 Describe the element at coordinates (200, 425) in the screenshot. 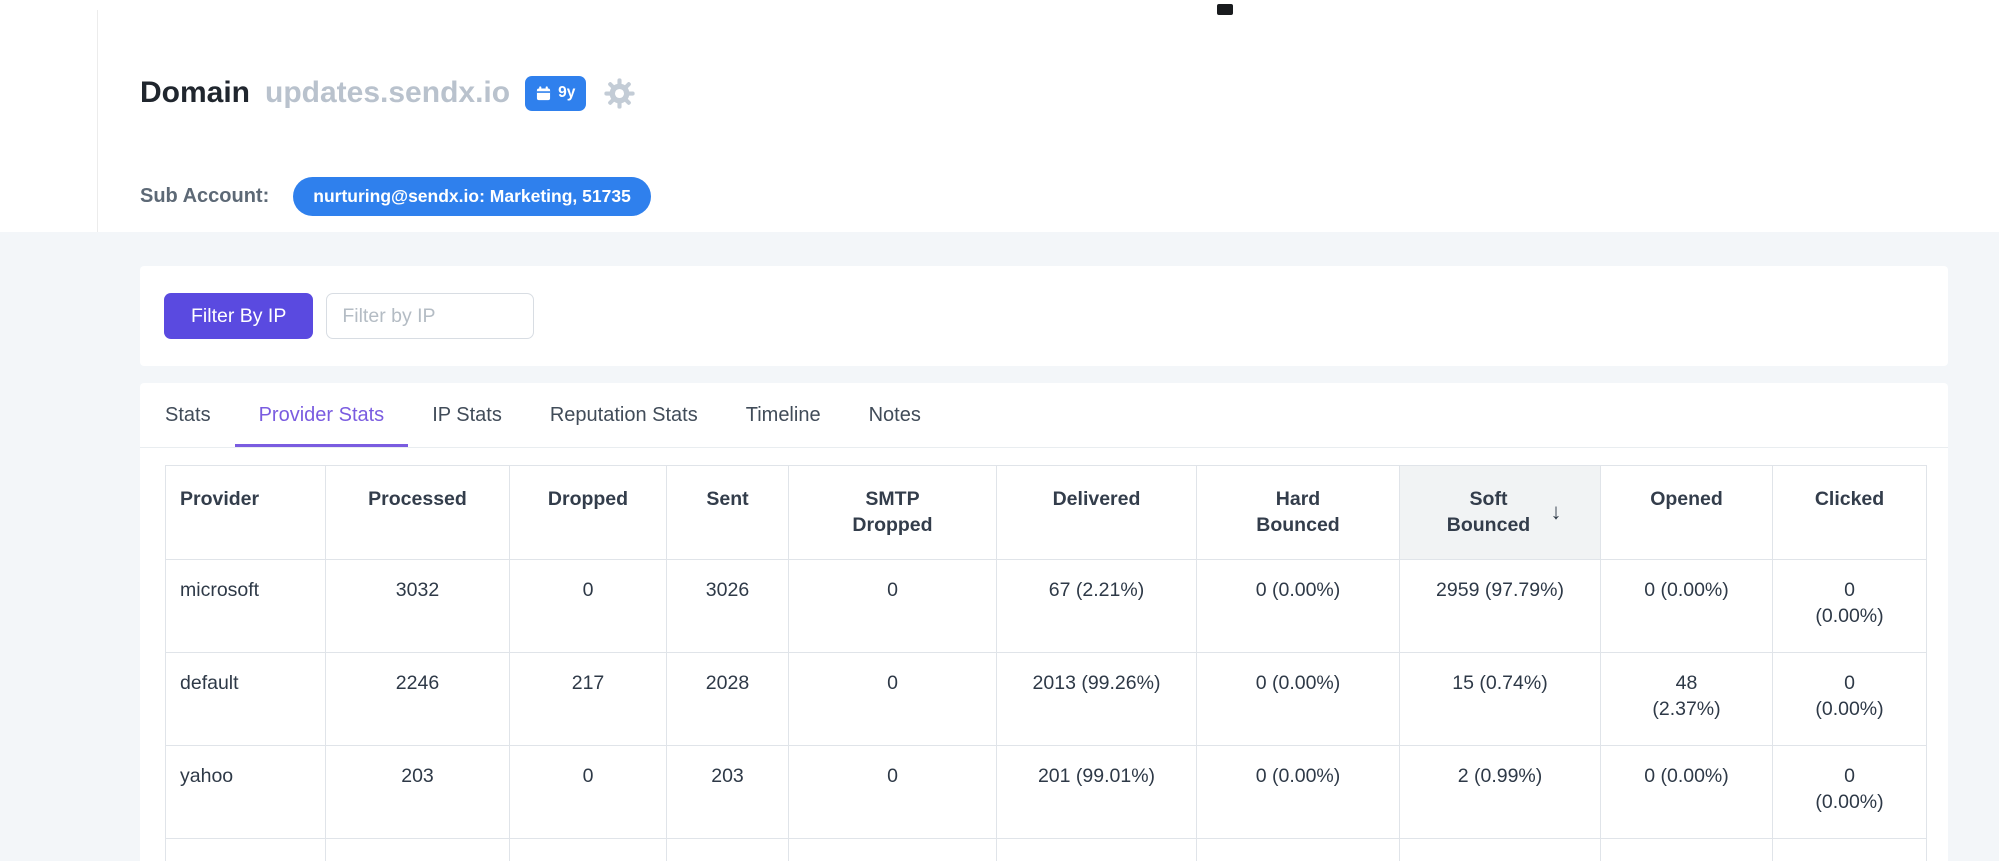

I see `tab-stats: Stats` at that location.